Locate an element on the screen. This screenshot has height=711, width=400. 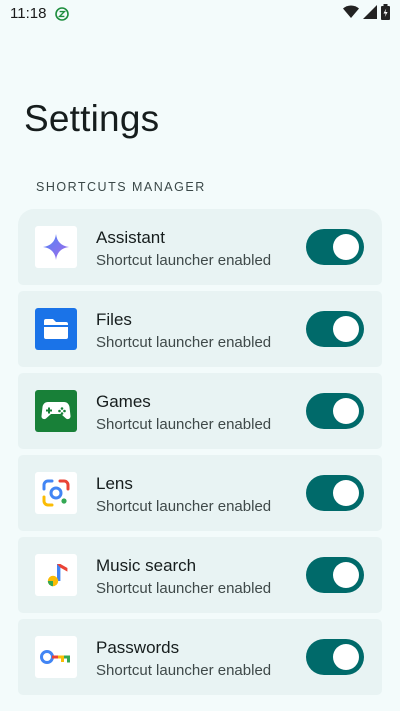
music-search-toggle is located at coordinates (335, 575).